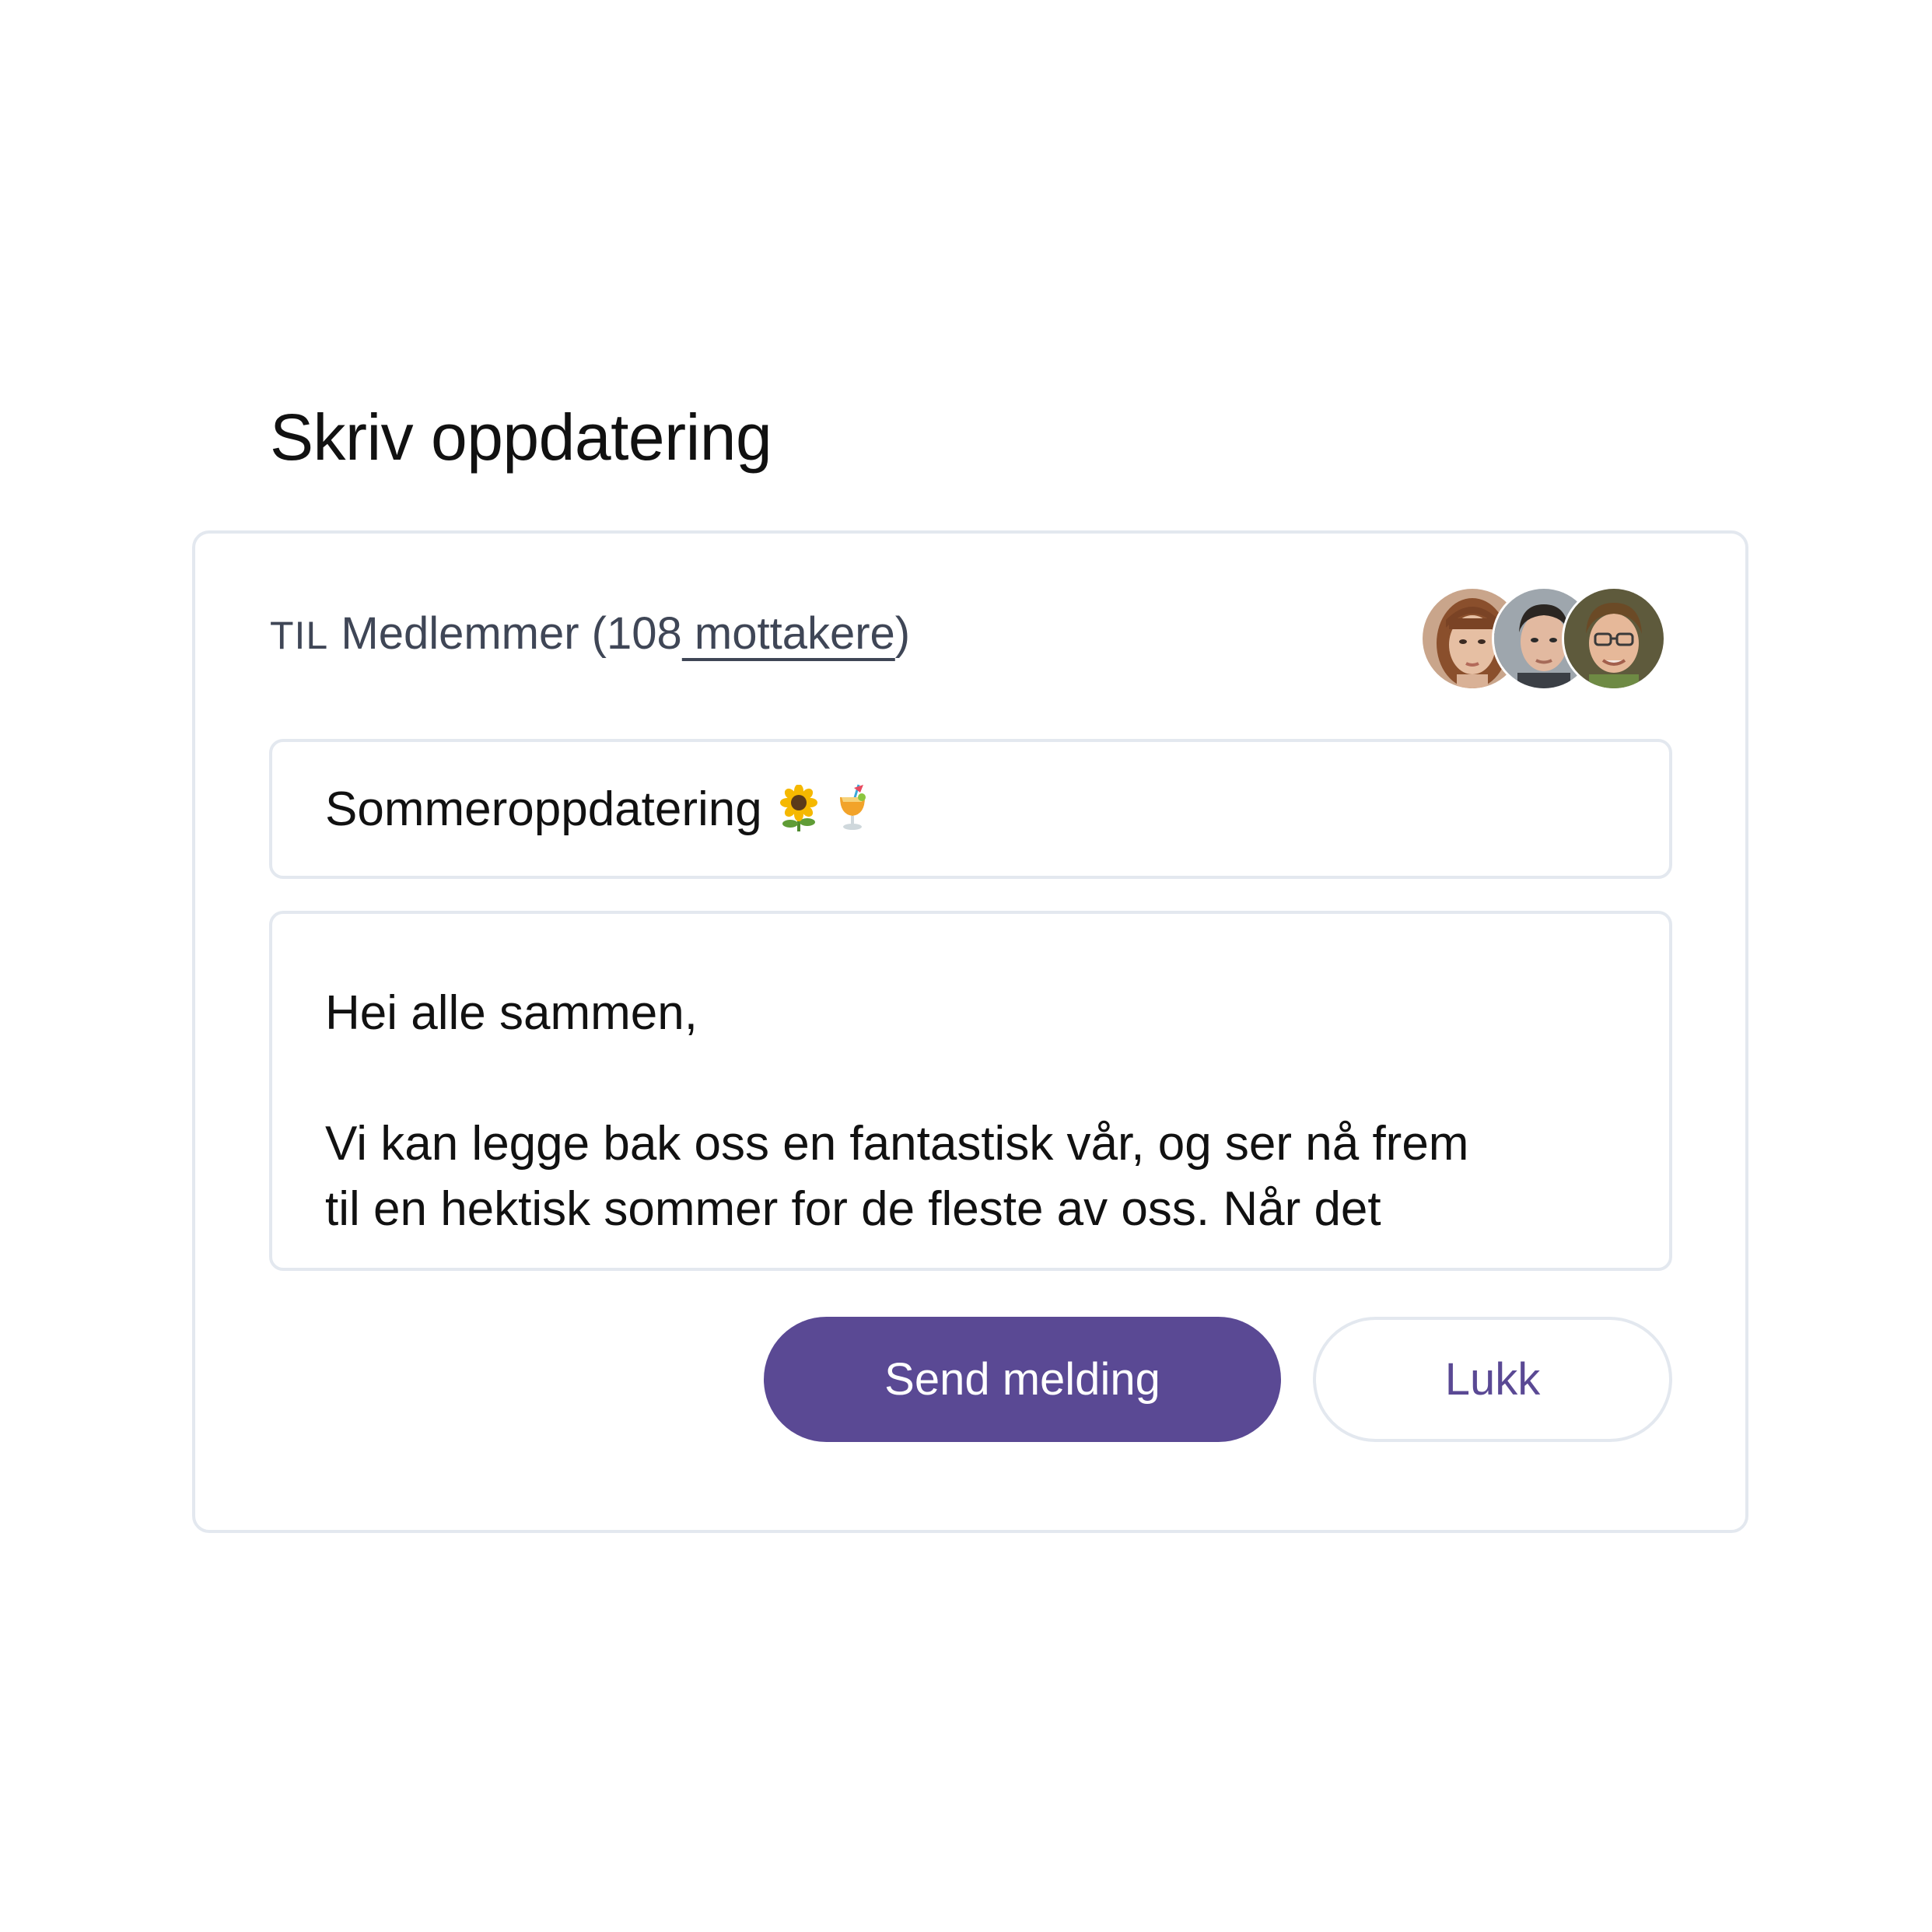 This screenshot has width=1932, height=1932. What do you see at coordinates (590, 634) in the screenshot?
I see `recipients-line: TIL Medlemmer (108 mottakere)` at bounding box center [590, 634].